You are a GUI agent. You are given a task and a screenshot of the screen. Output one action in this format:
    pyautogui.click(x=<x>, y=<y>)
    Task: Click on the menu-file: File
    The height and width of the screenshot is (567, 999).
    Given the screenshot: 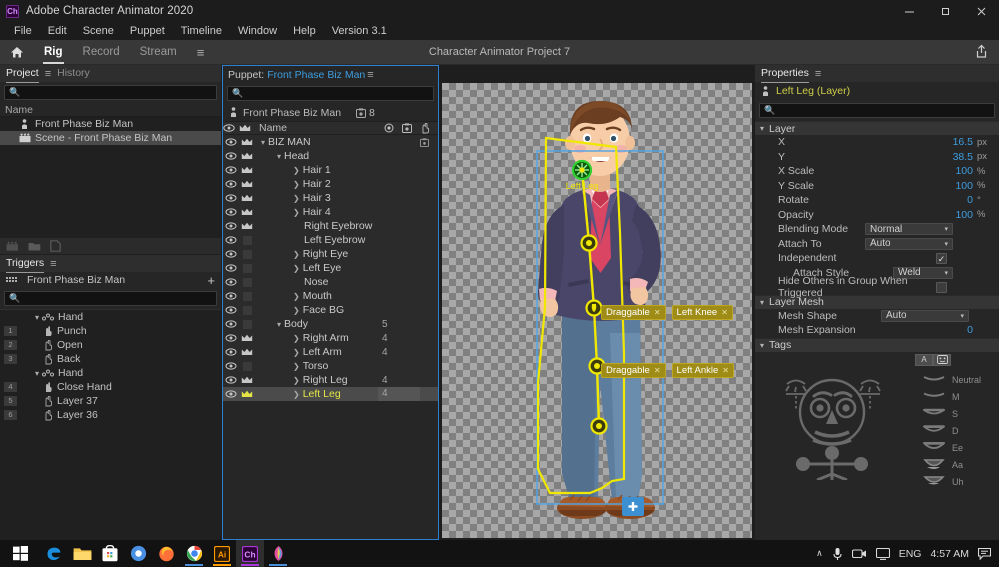 What is the action you would take?
    pyautogui.click(x=23, y=31)
    